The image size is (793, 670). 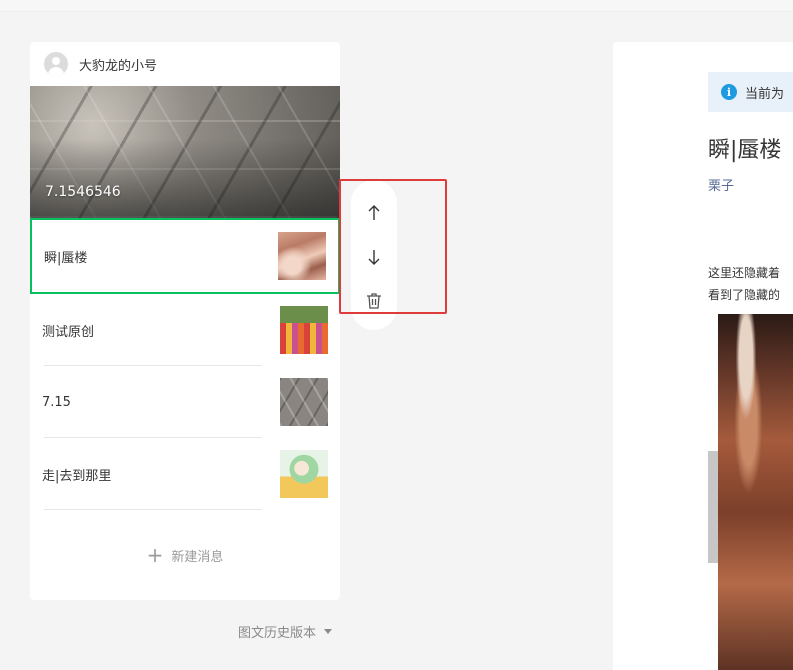 I want to click on arrow-down-icon, so click(x=374, y=257).